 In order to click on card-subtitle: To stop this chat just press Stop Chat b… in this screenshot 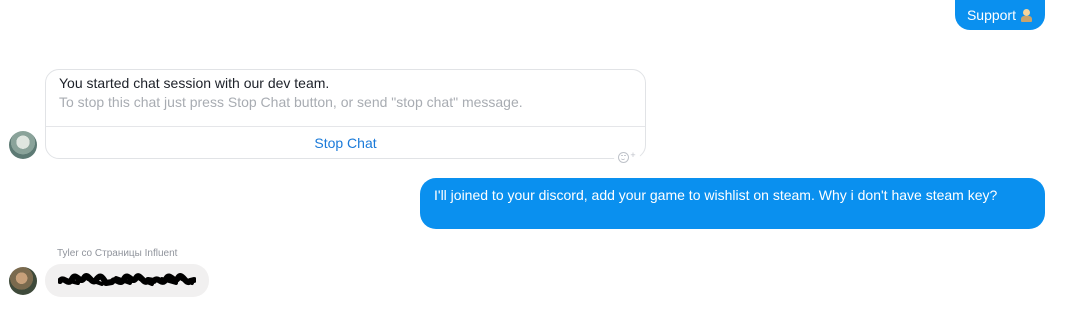, I will do `click(291, 102)`.